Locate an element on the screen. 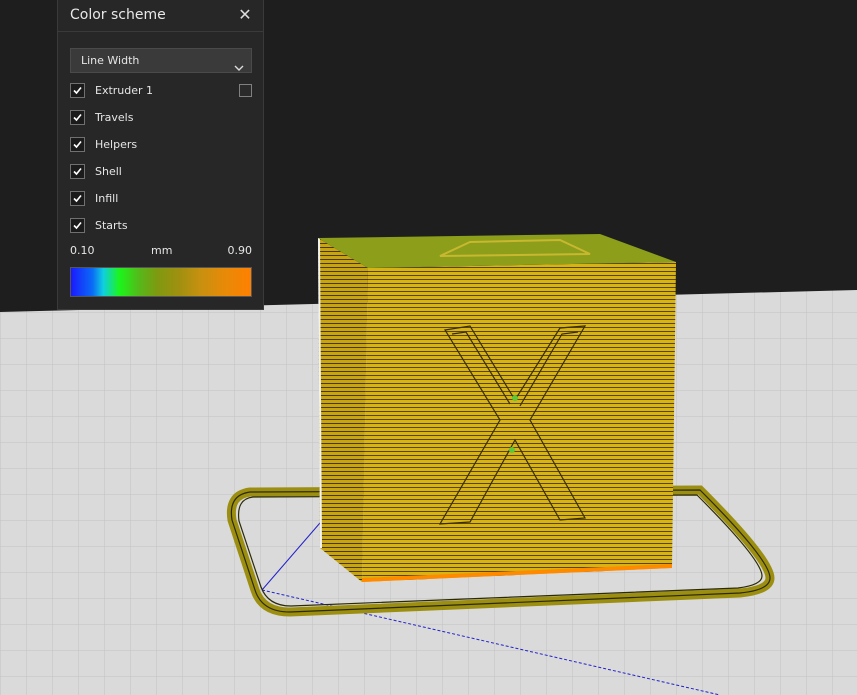  legend-unit: mm is located at coordinates (162, 250).